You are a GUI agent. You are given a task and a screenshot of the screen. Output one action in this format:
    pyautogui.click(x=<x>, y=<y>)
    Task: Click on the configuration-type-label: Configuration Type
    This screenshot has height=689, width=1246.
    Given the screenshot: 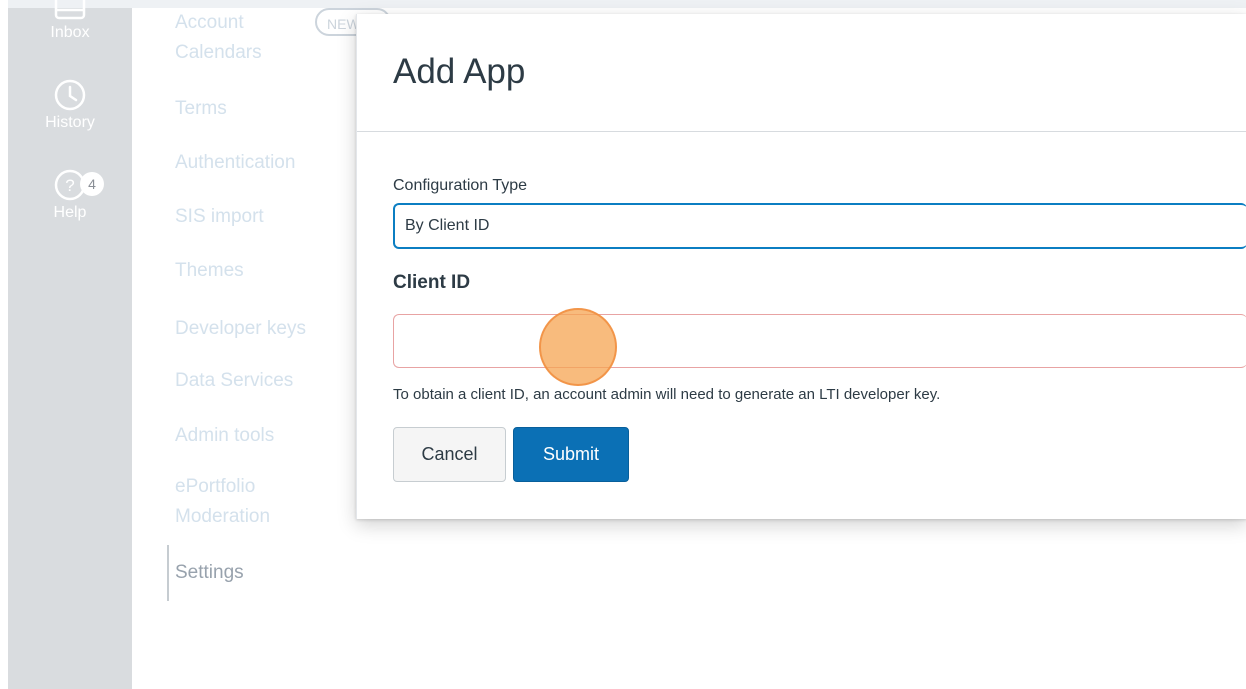 What is the action you would take?
    pyautogui.click(x=460, y=185)
    